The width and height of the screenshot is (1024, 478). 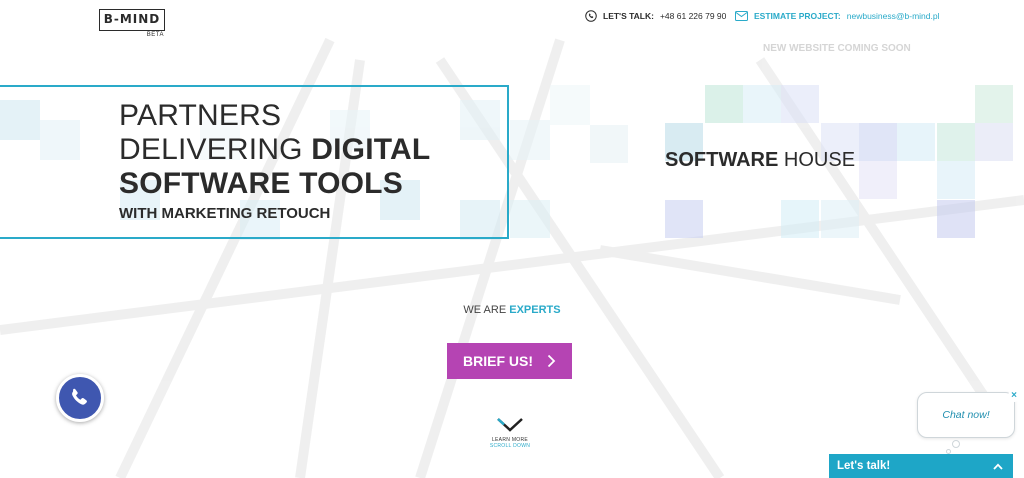 What do you see at coordinates (1014, 396) in the screenshot?
I see `close-icon: ×` at bounding box center [1014, 396].